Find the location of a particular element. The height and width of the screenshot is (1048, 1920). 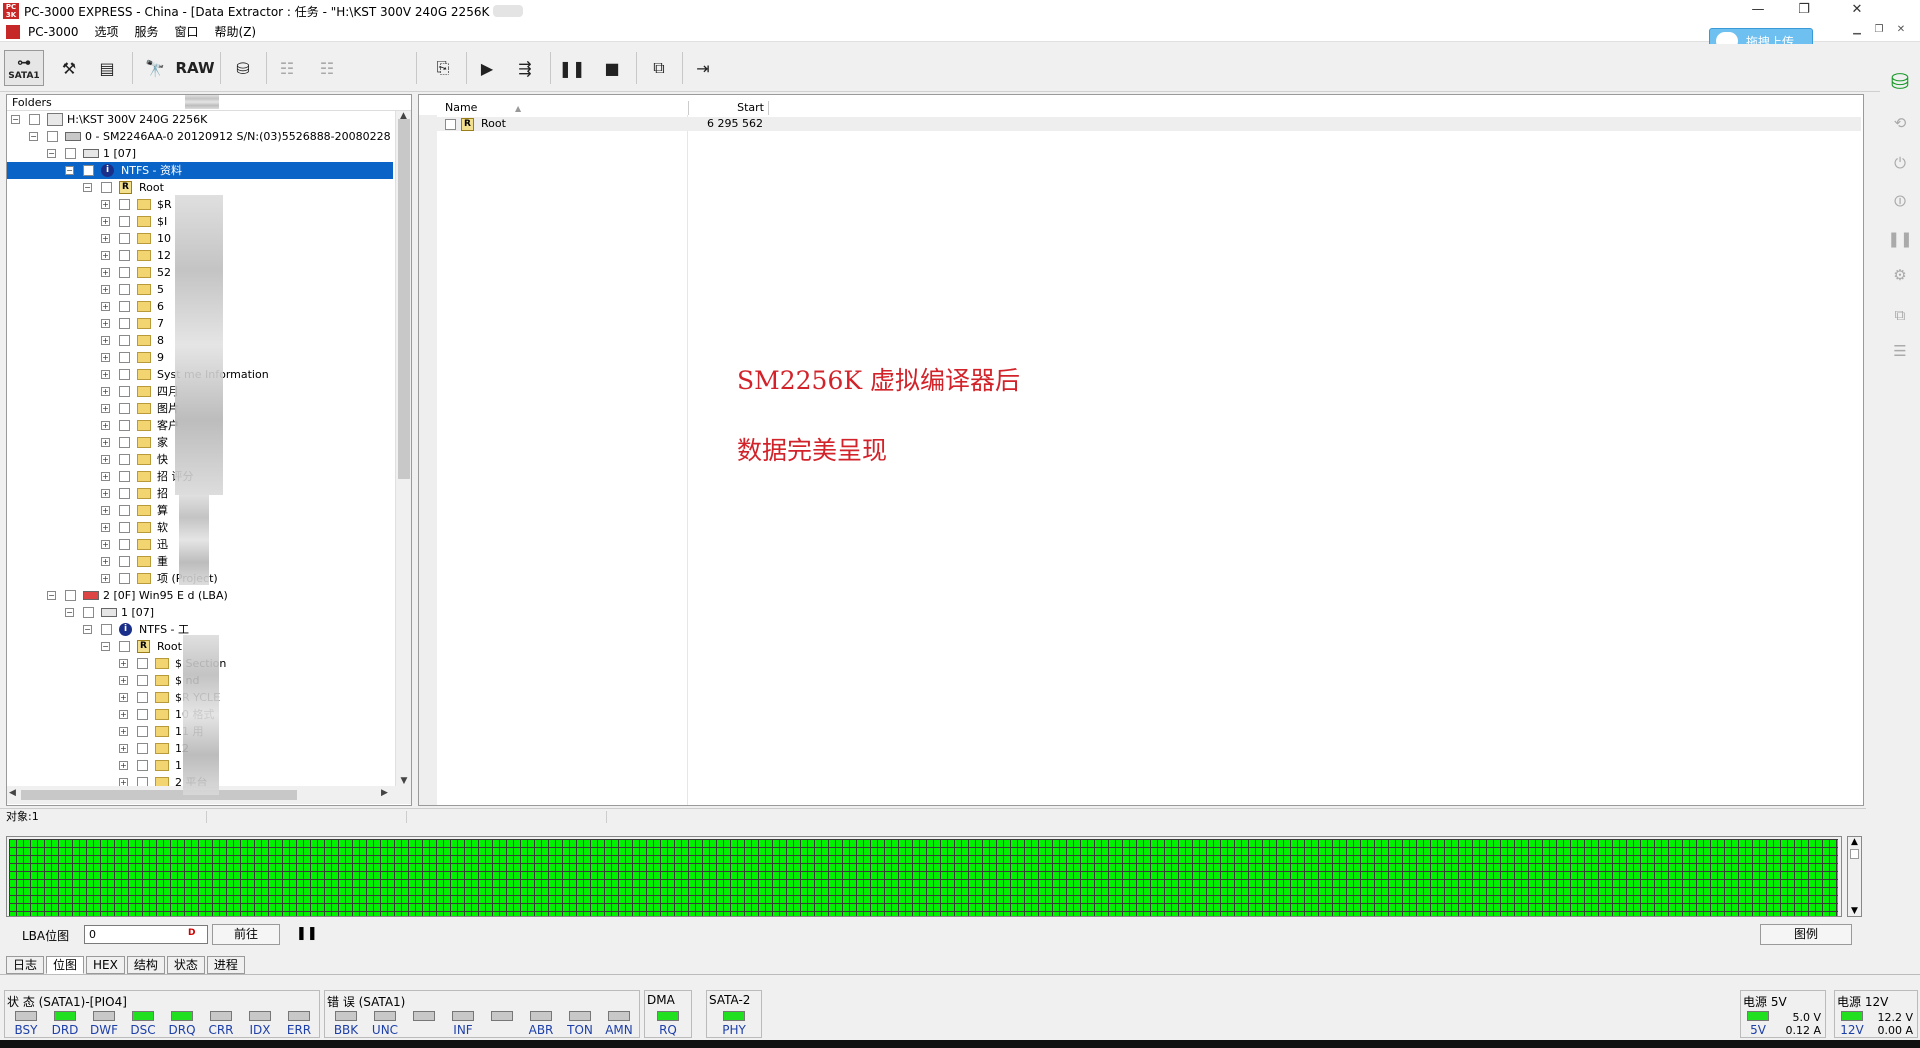

tree-vertical-scrollbar: ▲ ▼ is located at coordinates (403, 448).